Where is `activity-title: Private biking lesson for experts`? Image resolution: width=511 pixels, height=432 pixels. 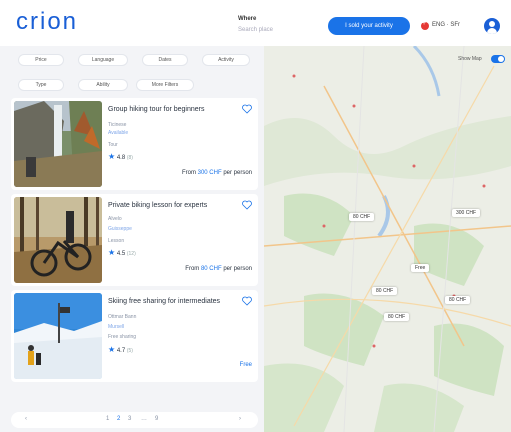
activity-title: Private biking lesson for experts is located at coordinates (173, 206).